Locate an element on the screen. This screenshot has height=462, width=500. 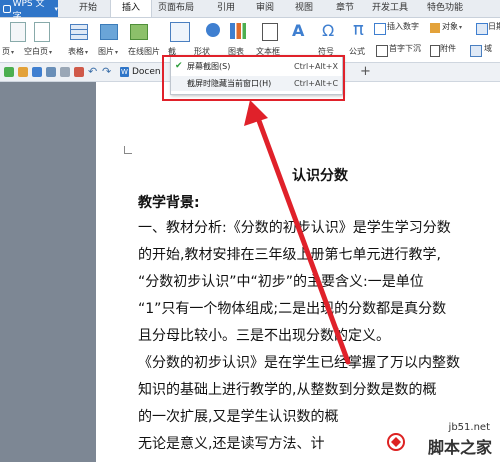
watermark: jb51.net 脚本之家 is located at coordinates (440, 439).